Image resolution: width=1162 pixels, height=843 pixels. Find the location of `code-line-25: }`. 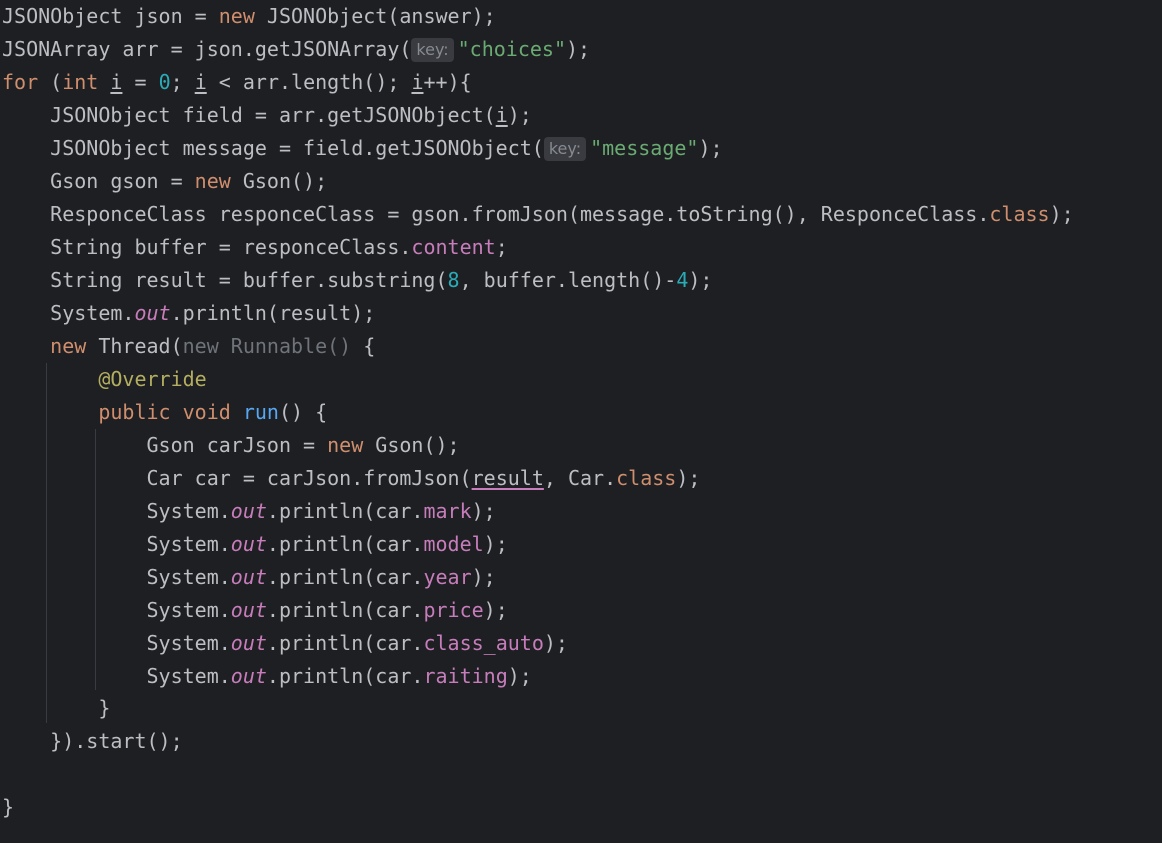

code-line-25: } is located at coordinates (8, 807).